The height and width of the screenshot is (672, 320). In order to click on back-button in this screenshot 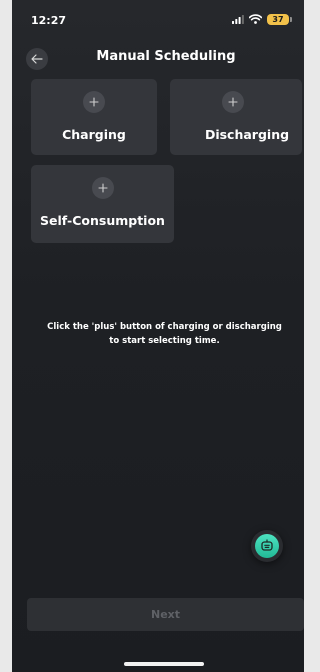, I will do `click(37, 59)`.